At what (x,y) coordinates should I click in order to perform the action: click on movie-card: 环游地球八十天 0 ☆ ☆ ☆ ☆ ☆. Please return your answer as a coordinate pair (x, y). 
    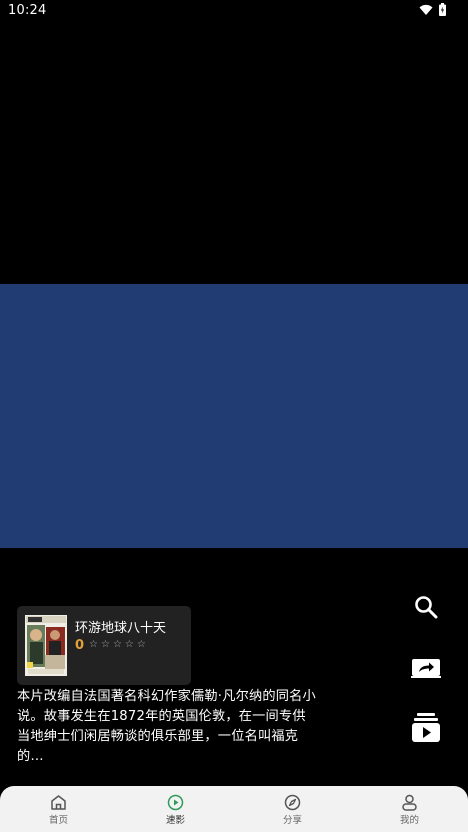
    Looking at the image, I should click on (104, 645).